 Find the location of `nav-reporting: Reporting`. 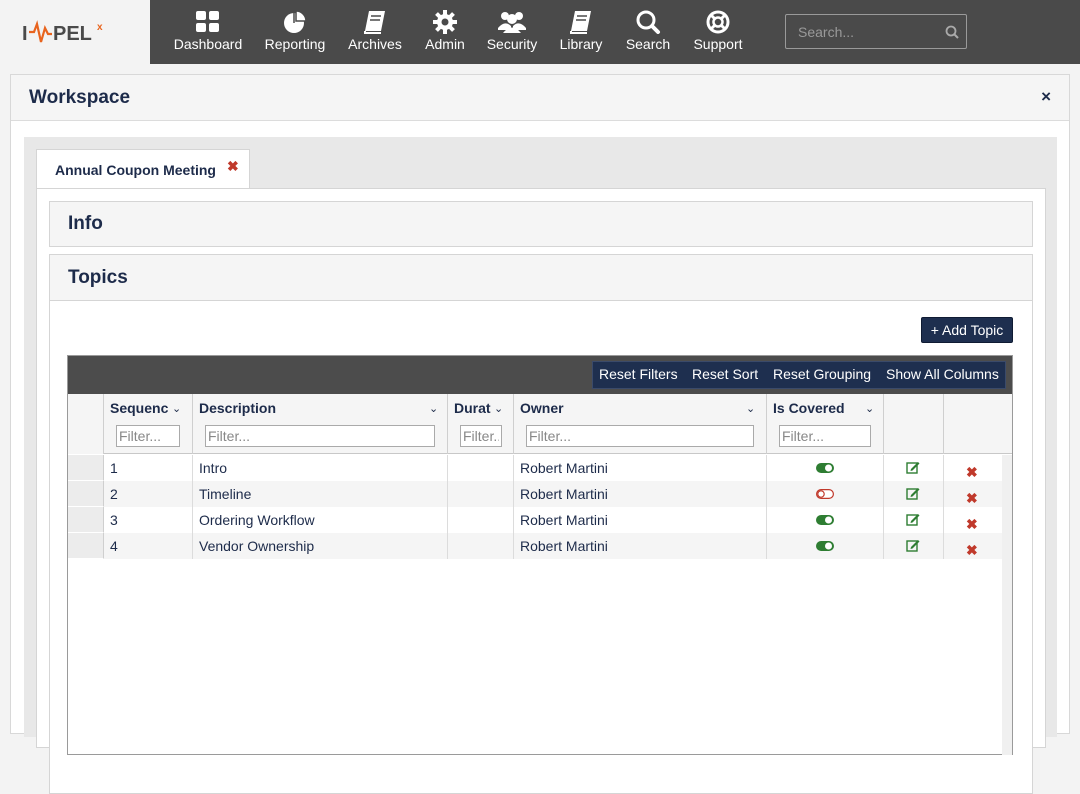

nav-reporting: Reporting is located at coordinates (295, 33).